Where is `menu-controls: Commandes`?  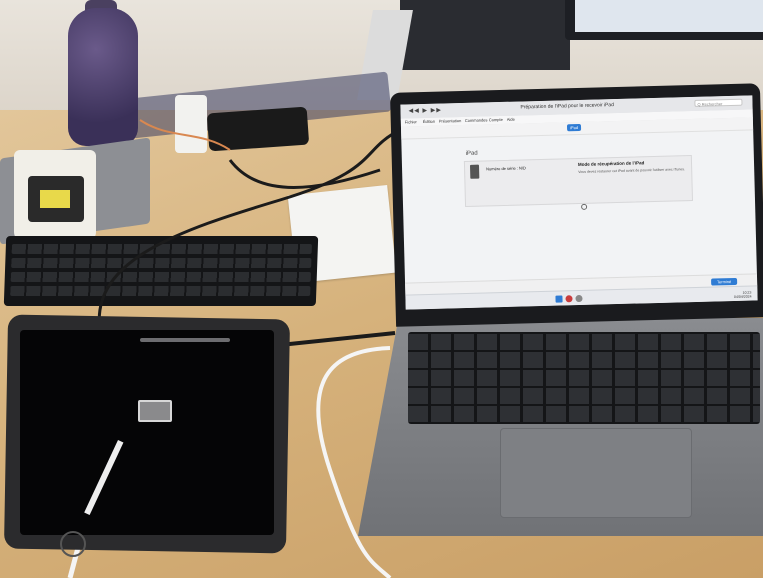
menu-controls: Commandes is located at coordinates (476, 120).